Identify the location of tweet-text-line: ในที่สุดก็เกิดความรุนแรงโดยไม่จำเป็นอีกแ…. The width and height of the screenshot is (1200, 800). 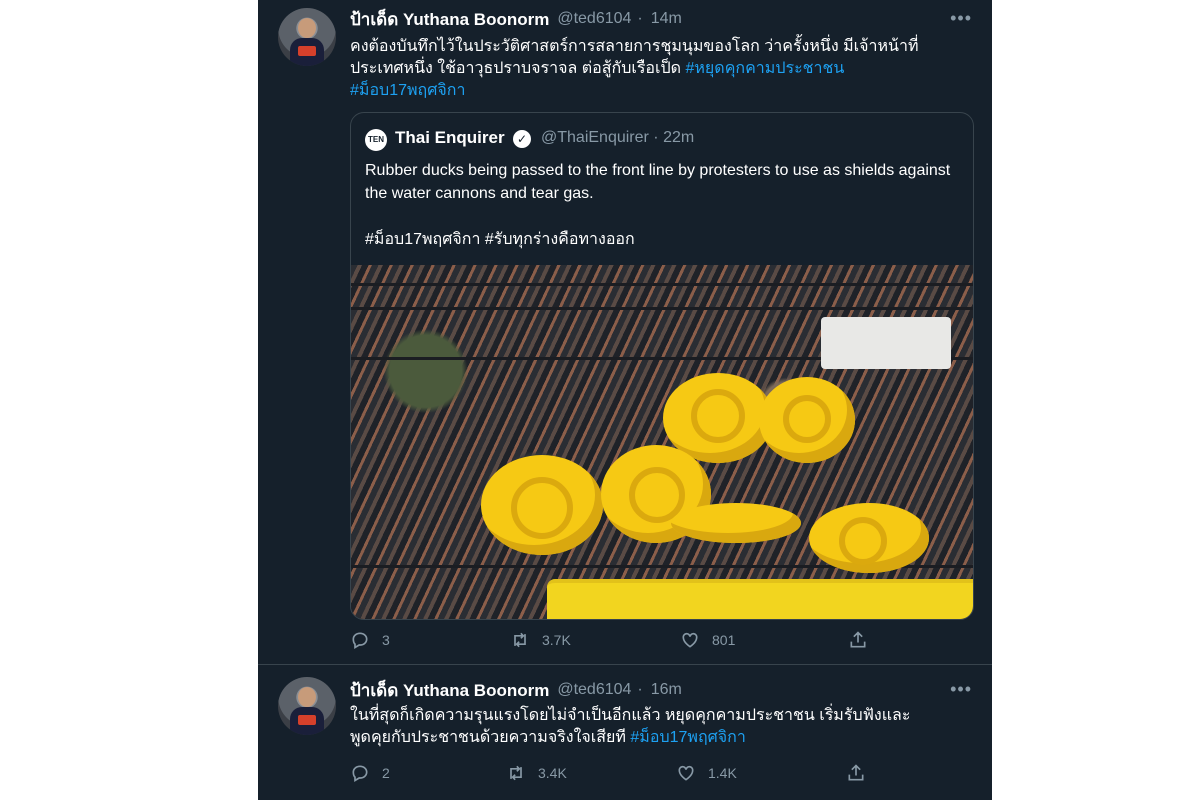
(630, 715).